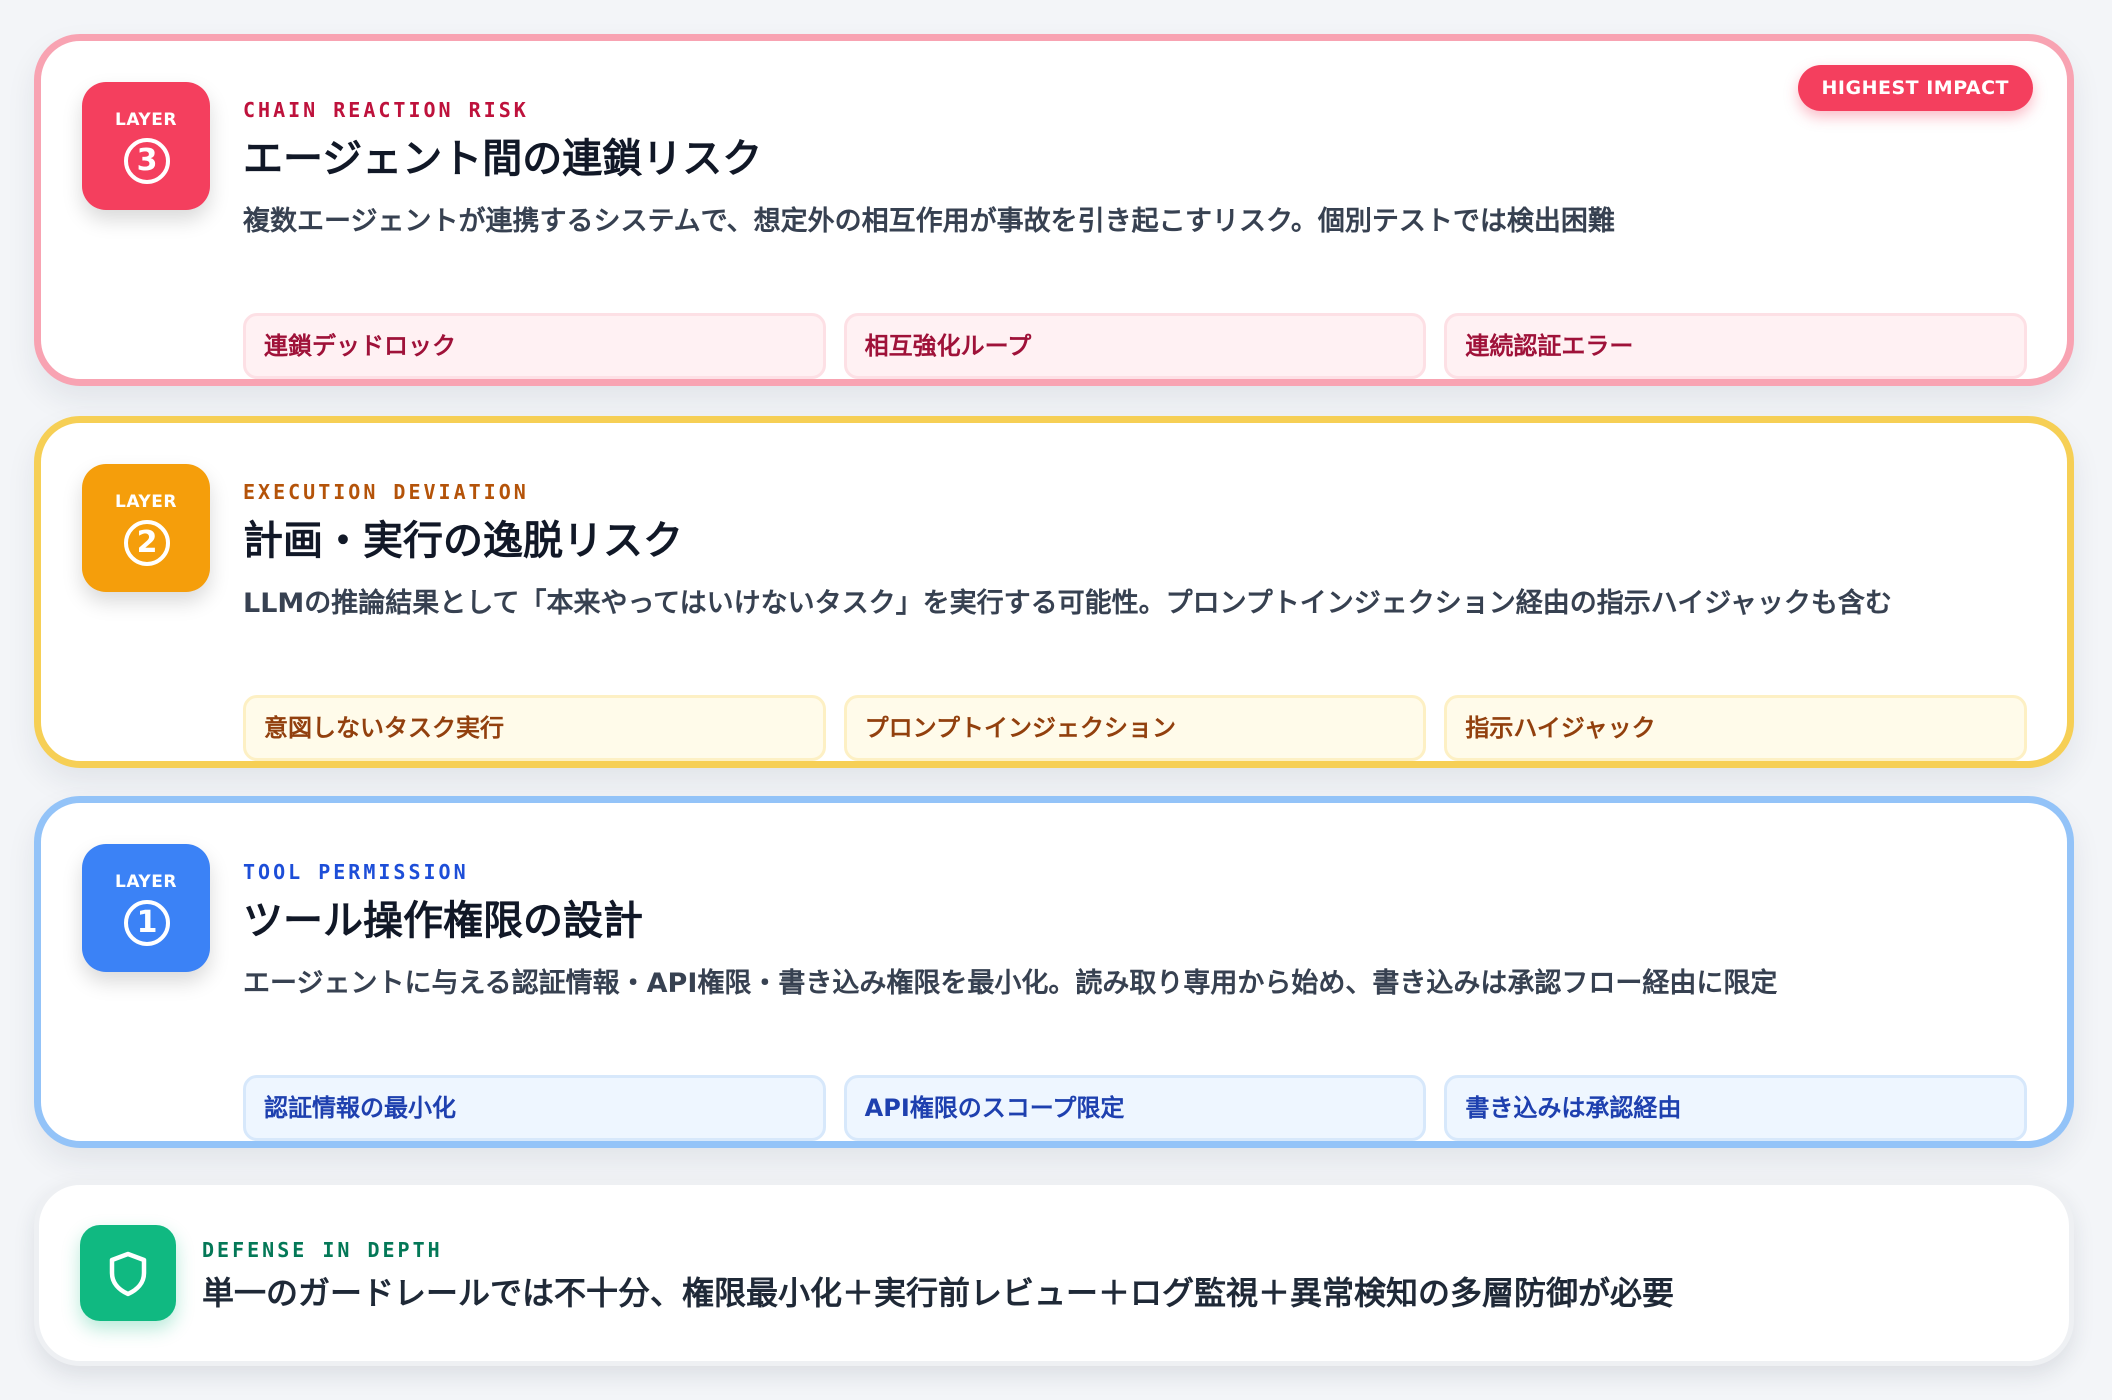 This screenshot has width=2112, height=1400. I want to click on chip: 意図しないタスク実行, so click(534, 728).